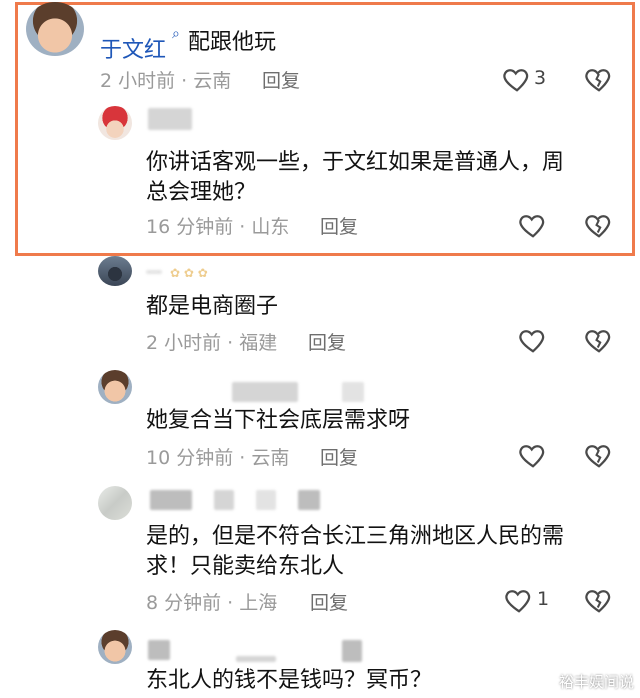  Describe the element at coordinates (133, 48) in the screenshot. I see `comment-username-link: 于文红` at that location.